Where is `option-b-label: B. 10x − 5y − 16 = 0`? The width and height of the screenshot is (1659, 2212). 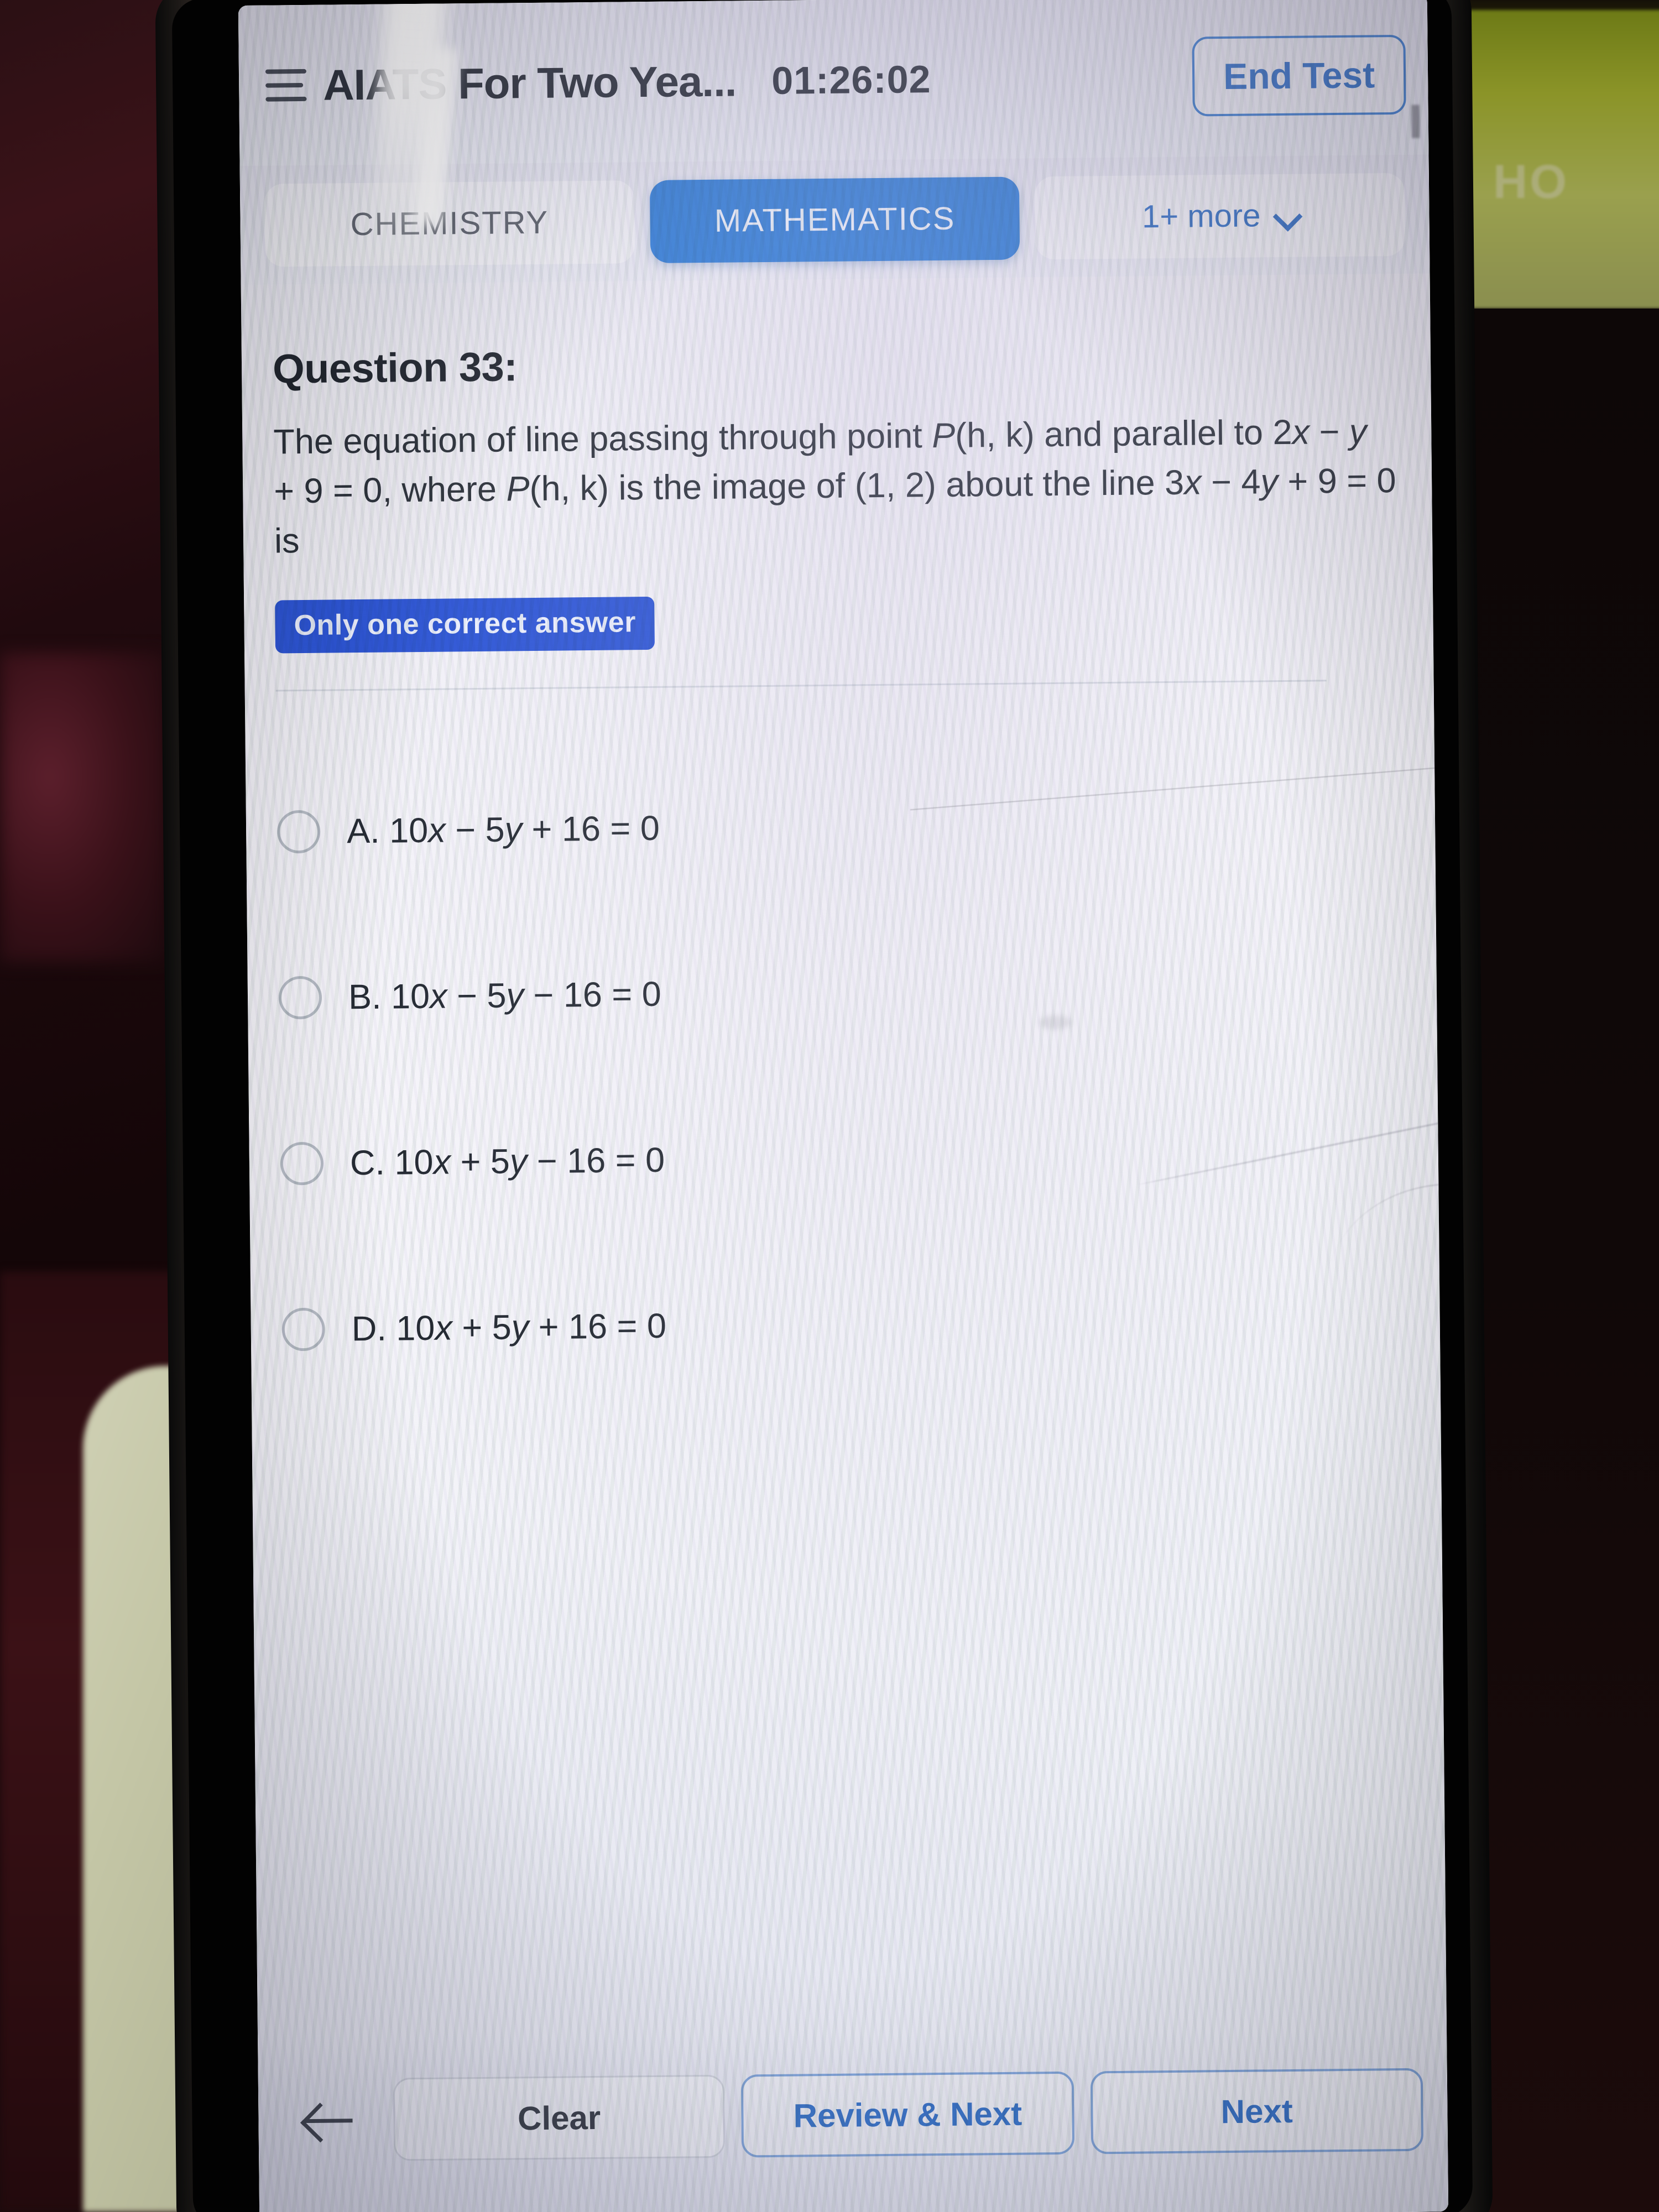
option-b-label: B. 10x − 5y − 16 = 0 is located at coordinates (505, 996).